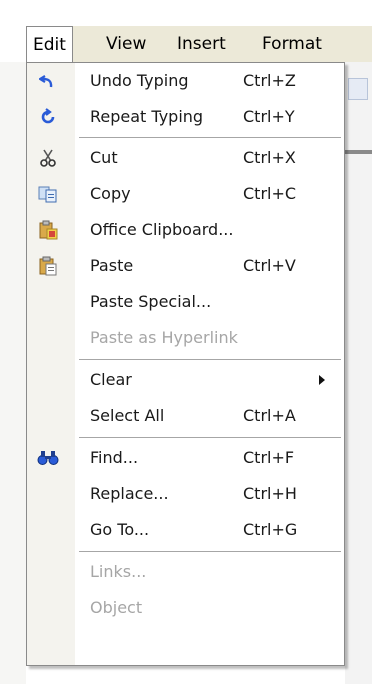  Describe the element at coordinates (48, 266) in the screenshot. I see `paste-icon` at that location.